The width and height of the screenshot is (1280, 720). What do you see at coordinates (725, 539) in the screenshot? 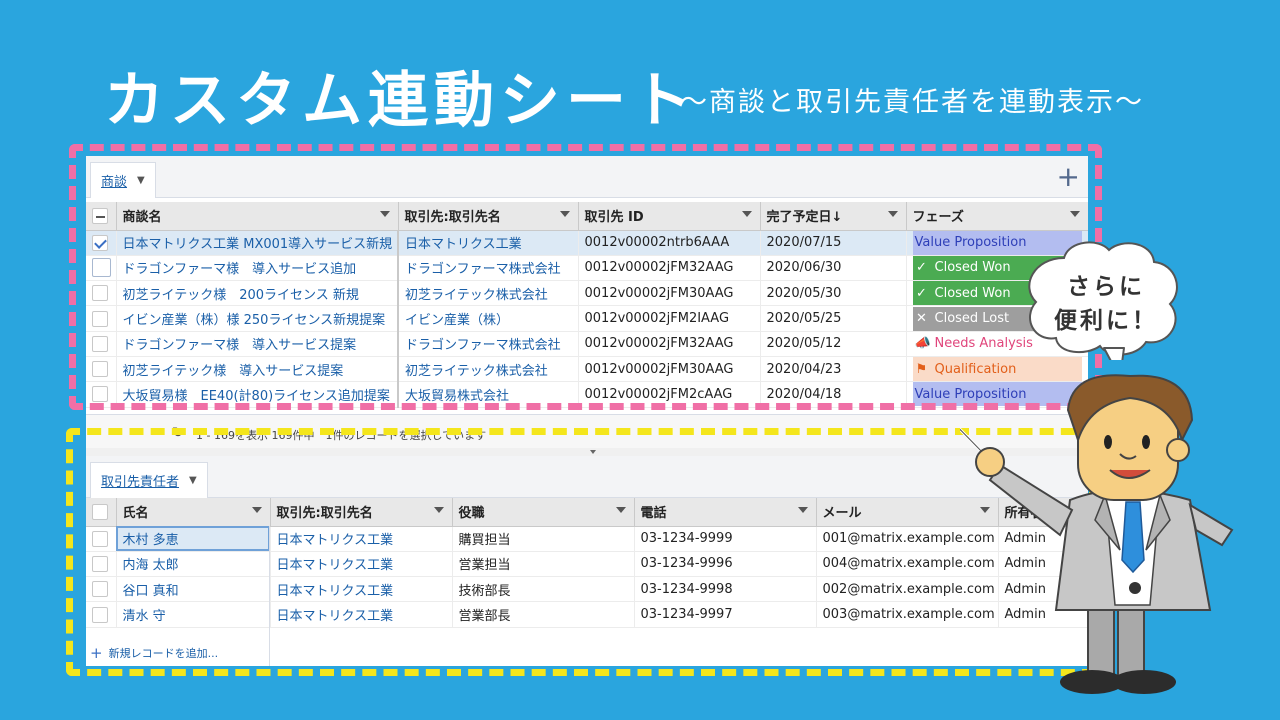
I see `phone-cell: 03-1234-9999` at bounding box center [725, 539].